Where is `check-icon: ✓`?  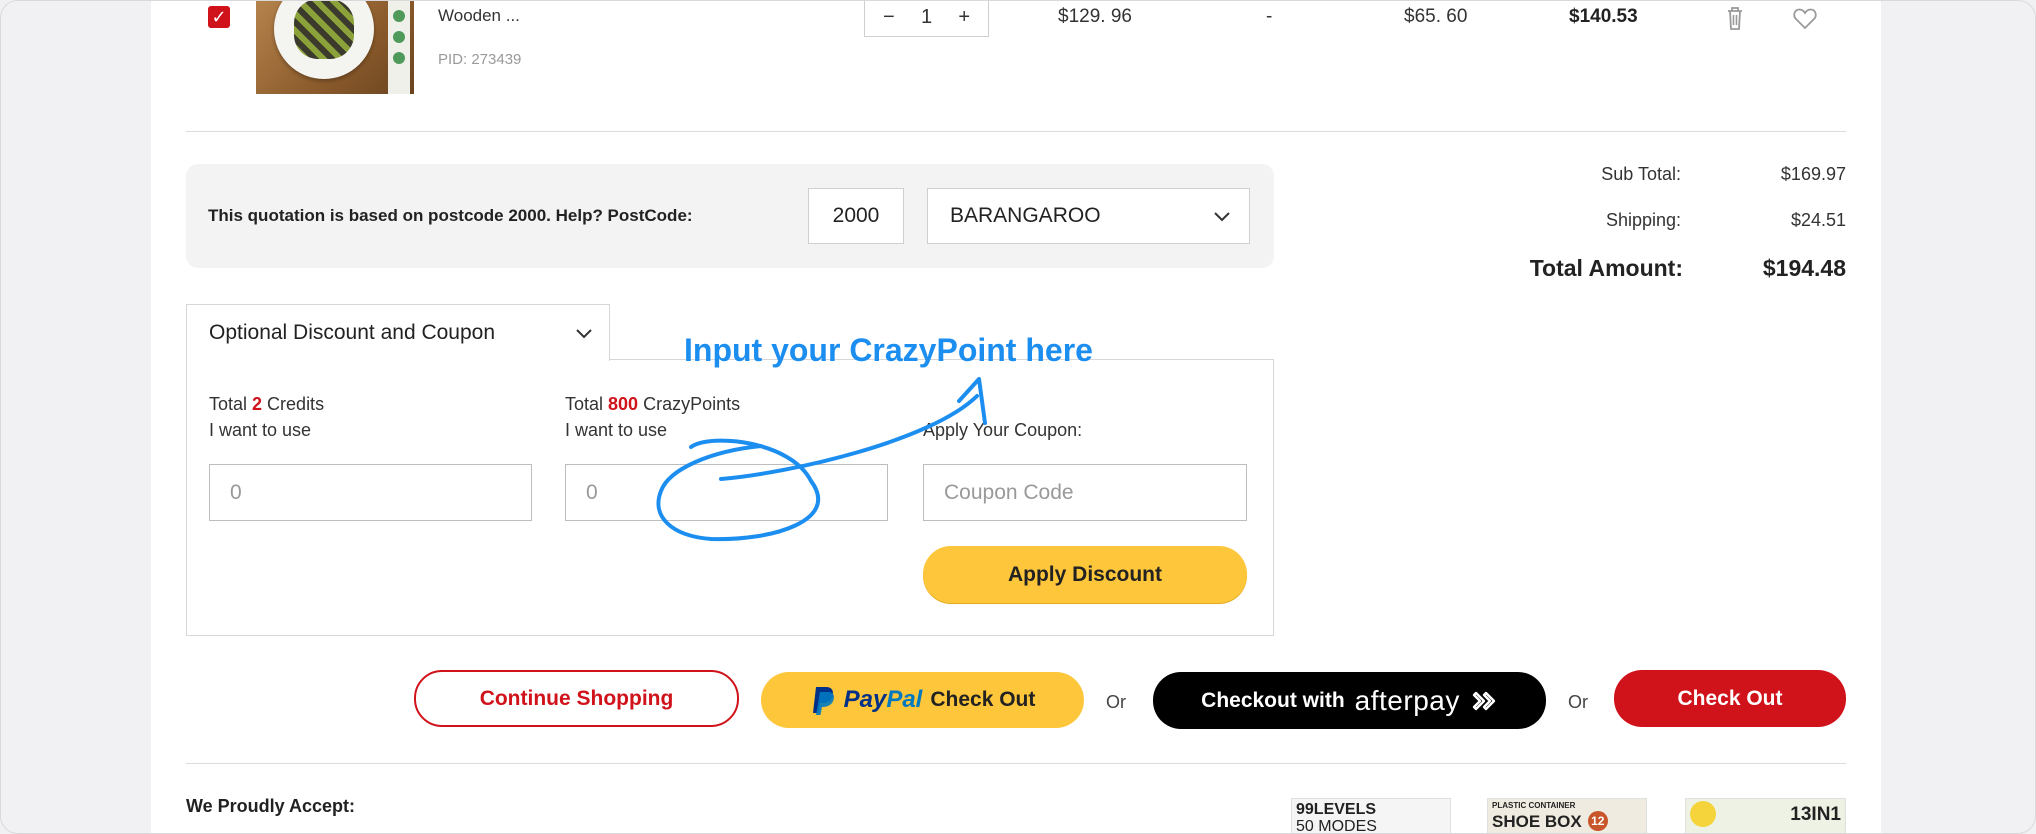 check-icon: ✓ is located at coordinates (219, 17).